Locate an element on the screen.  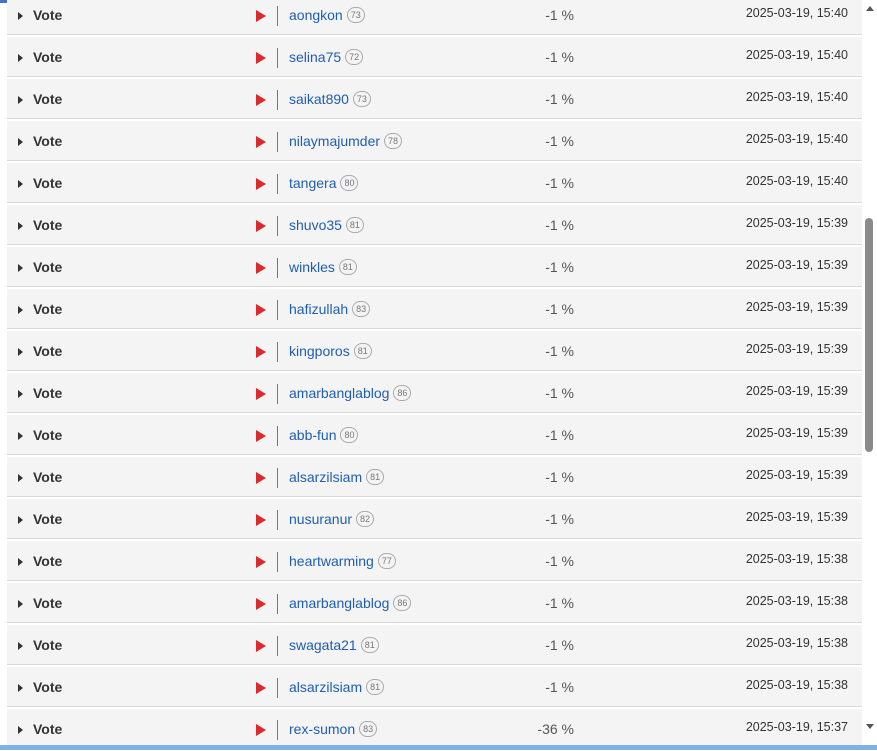
username-link: tangera 80 is located at coordinates (324, 183).